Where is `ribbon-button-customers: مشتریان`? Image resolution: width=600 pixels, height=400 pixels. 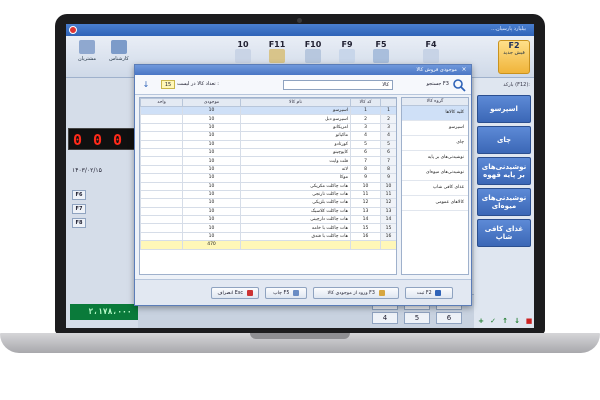 ribbon-button-customers: مشتریان is located at coordinates (87, 57).